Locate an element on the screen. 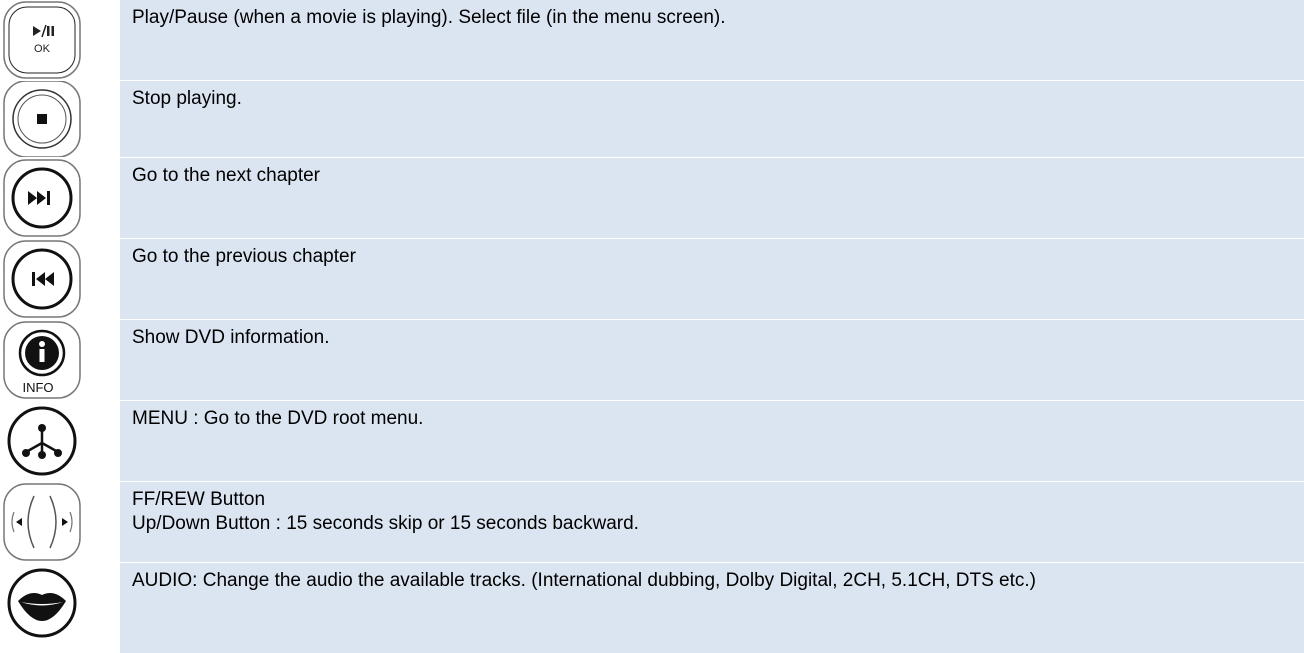  menu-icon is located at coordinates (56, 441).